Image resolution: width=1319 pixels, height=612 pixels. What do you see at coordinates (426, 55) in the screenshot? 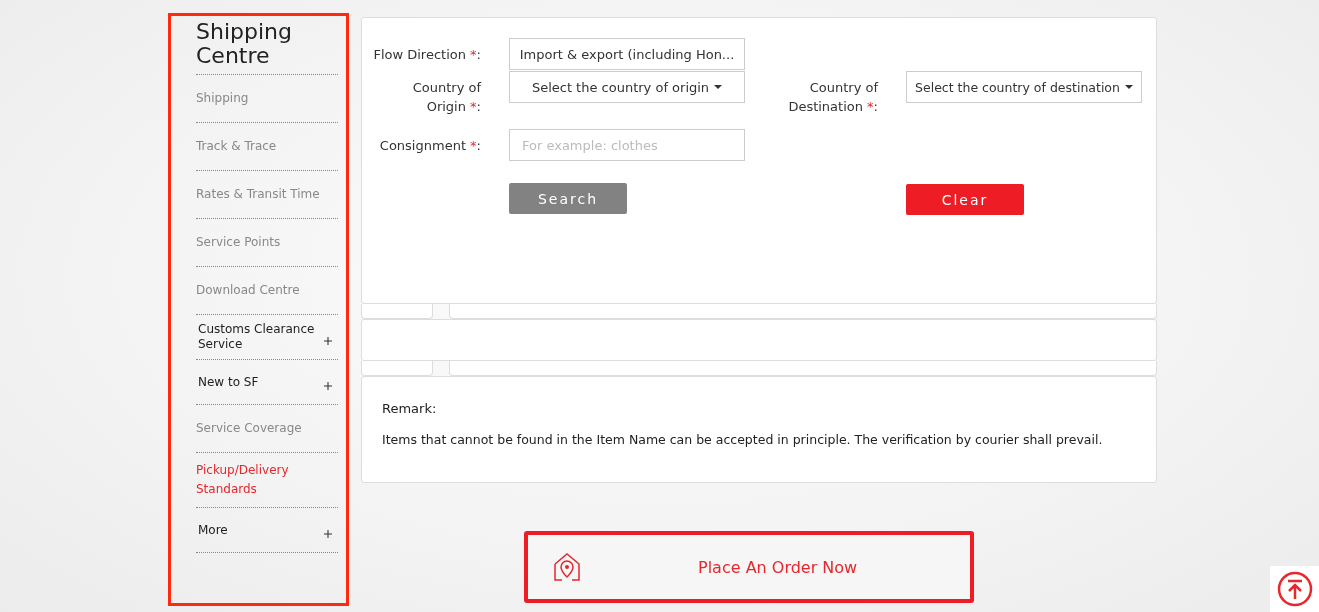
I see `field-label: Flow Direction *:` at bounding box center [426, 55].